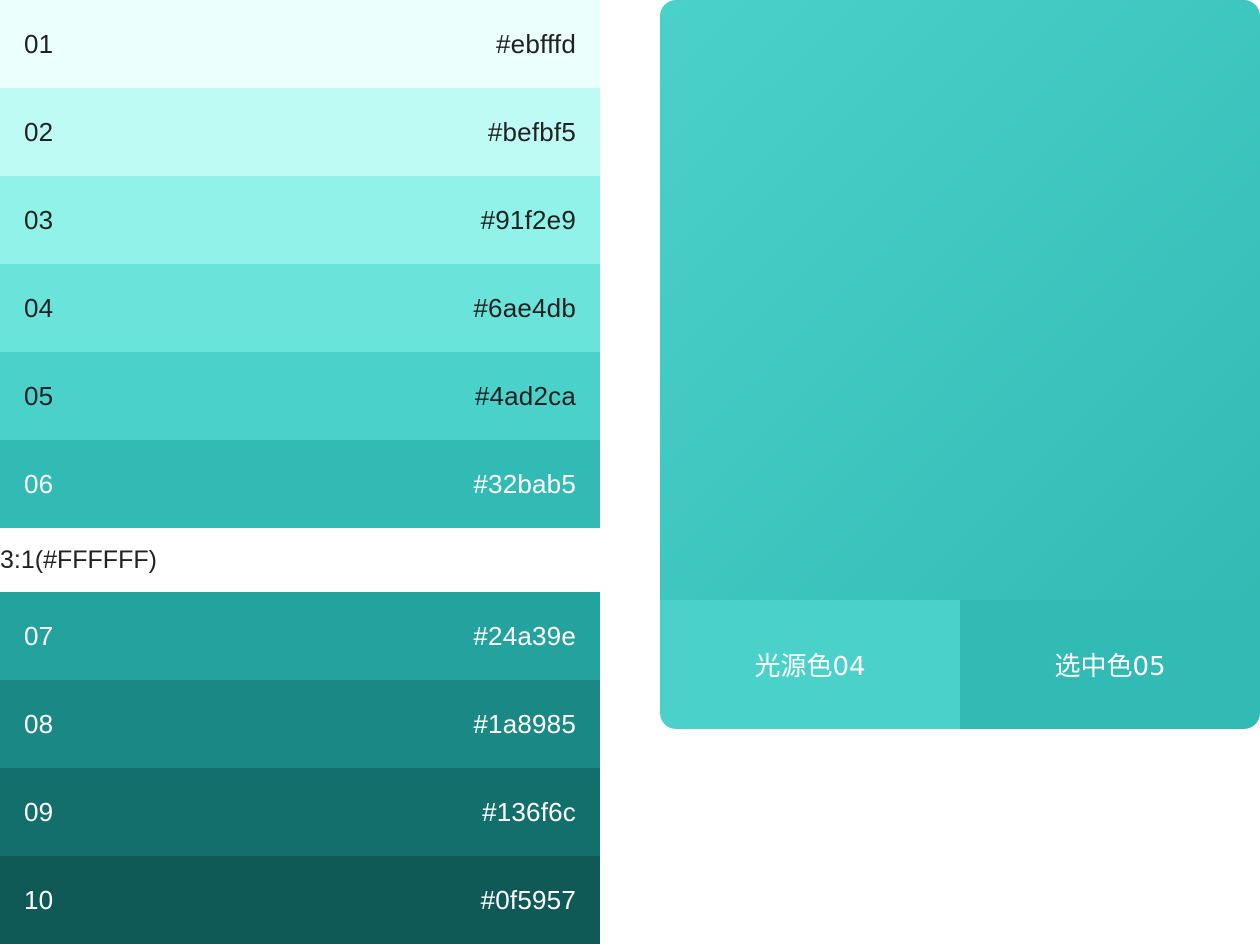 The image size is (1260, 944). What do you see at coordinates (300, 396) in the screenshot?
I see `color-swatch-05: 05 #4ad2ca` at bounding box center [300, 396].